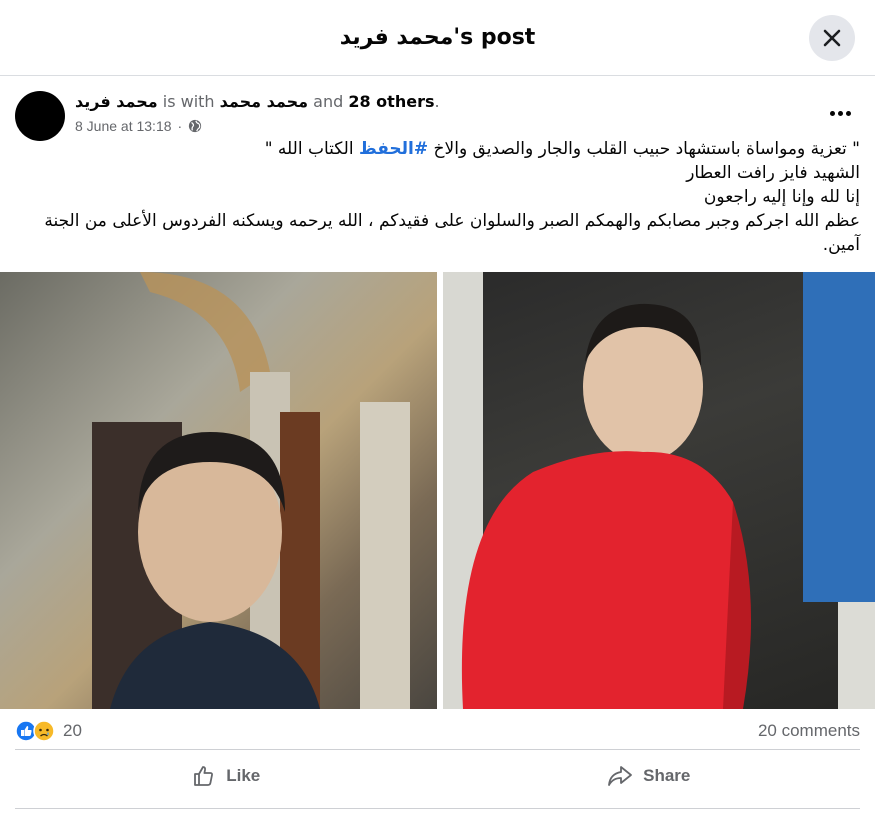 Image resolution: width=875 pixels, height=832 pixels. I want to click on sad-icon, so click(44, 730).